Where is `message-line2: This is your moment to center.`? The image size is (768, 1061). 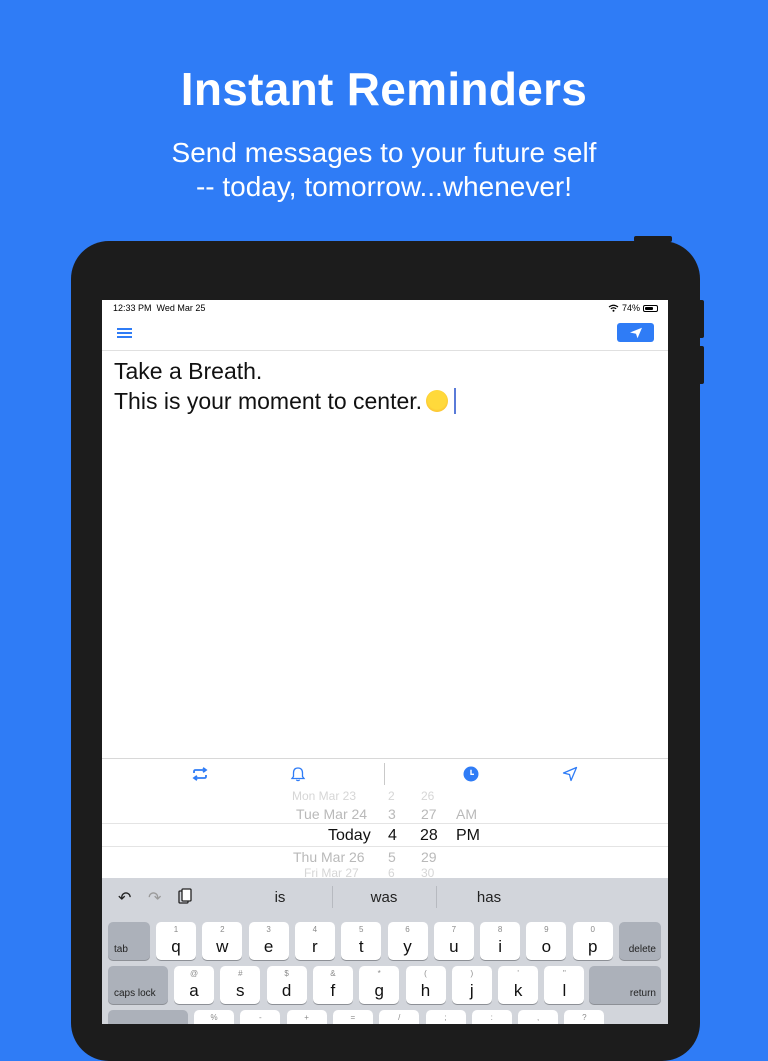
message-line2: This is your moment to center. is located at coordinates (384, 401).